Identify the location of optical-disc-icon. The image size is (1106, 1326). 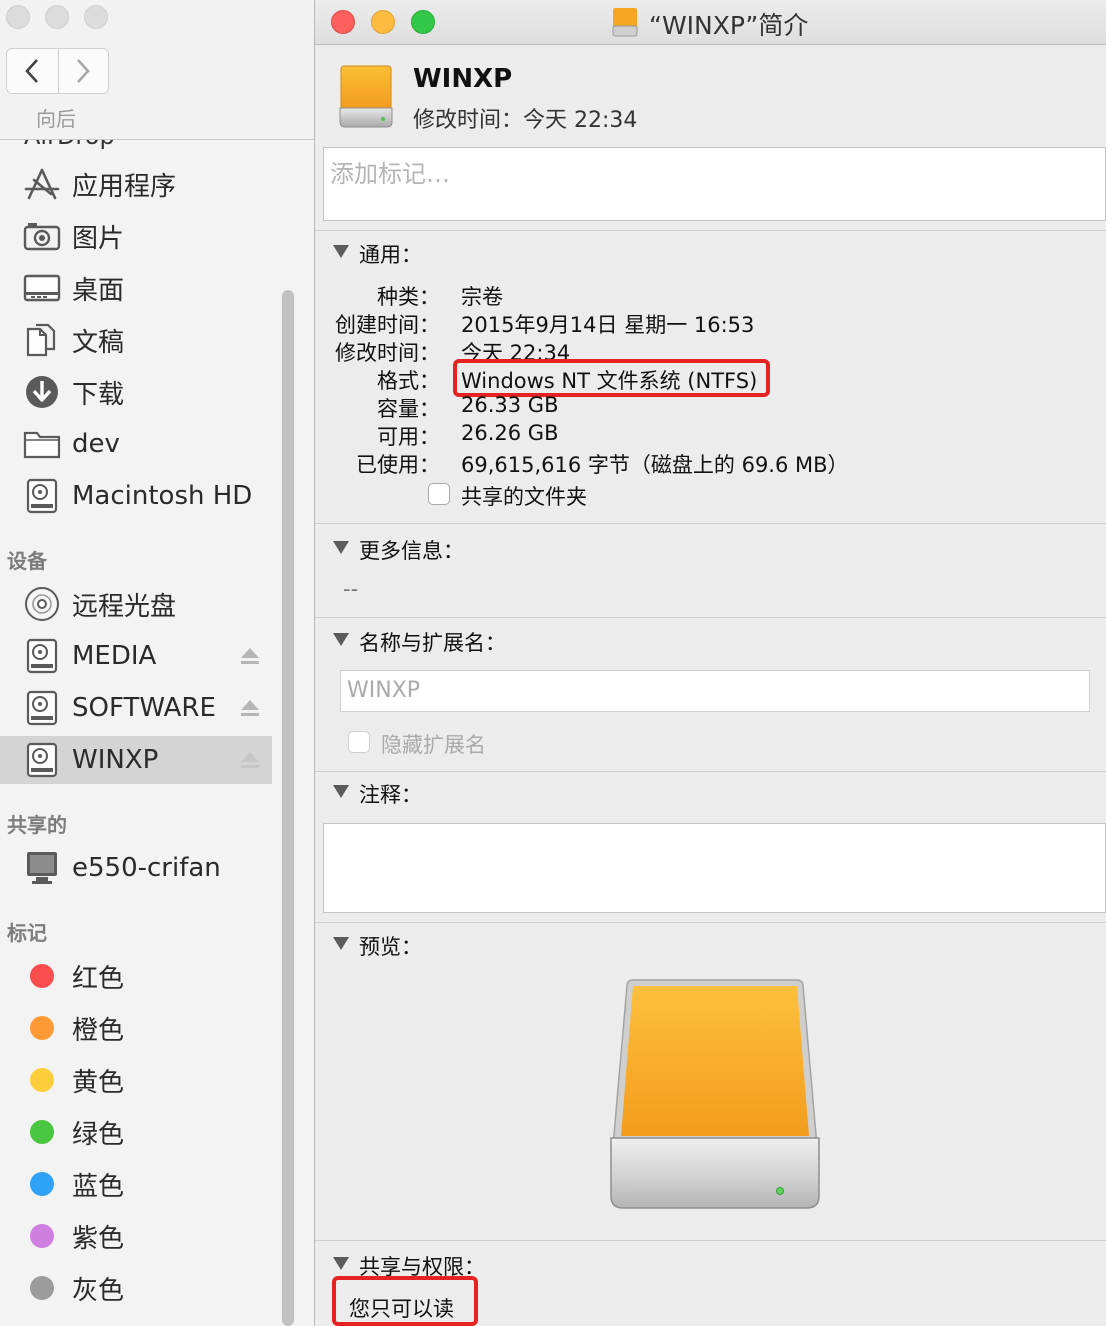
(42, 604).